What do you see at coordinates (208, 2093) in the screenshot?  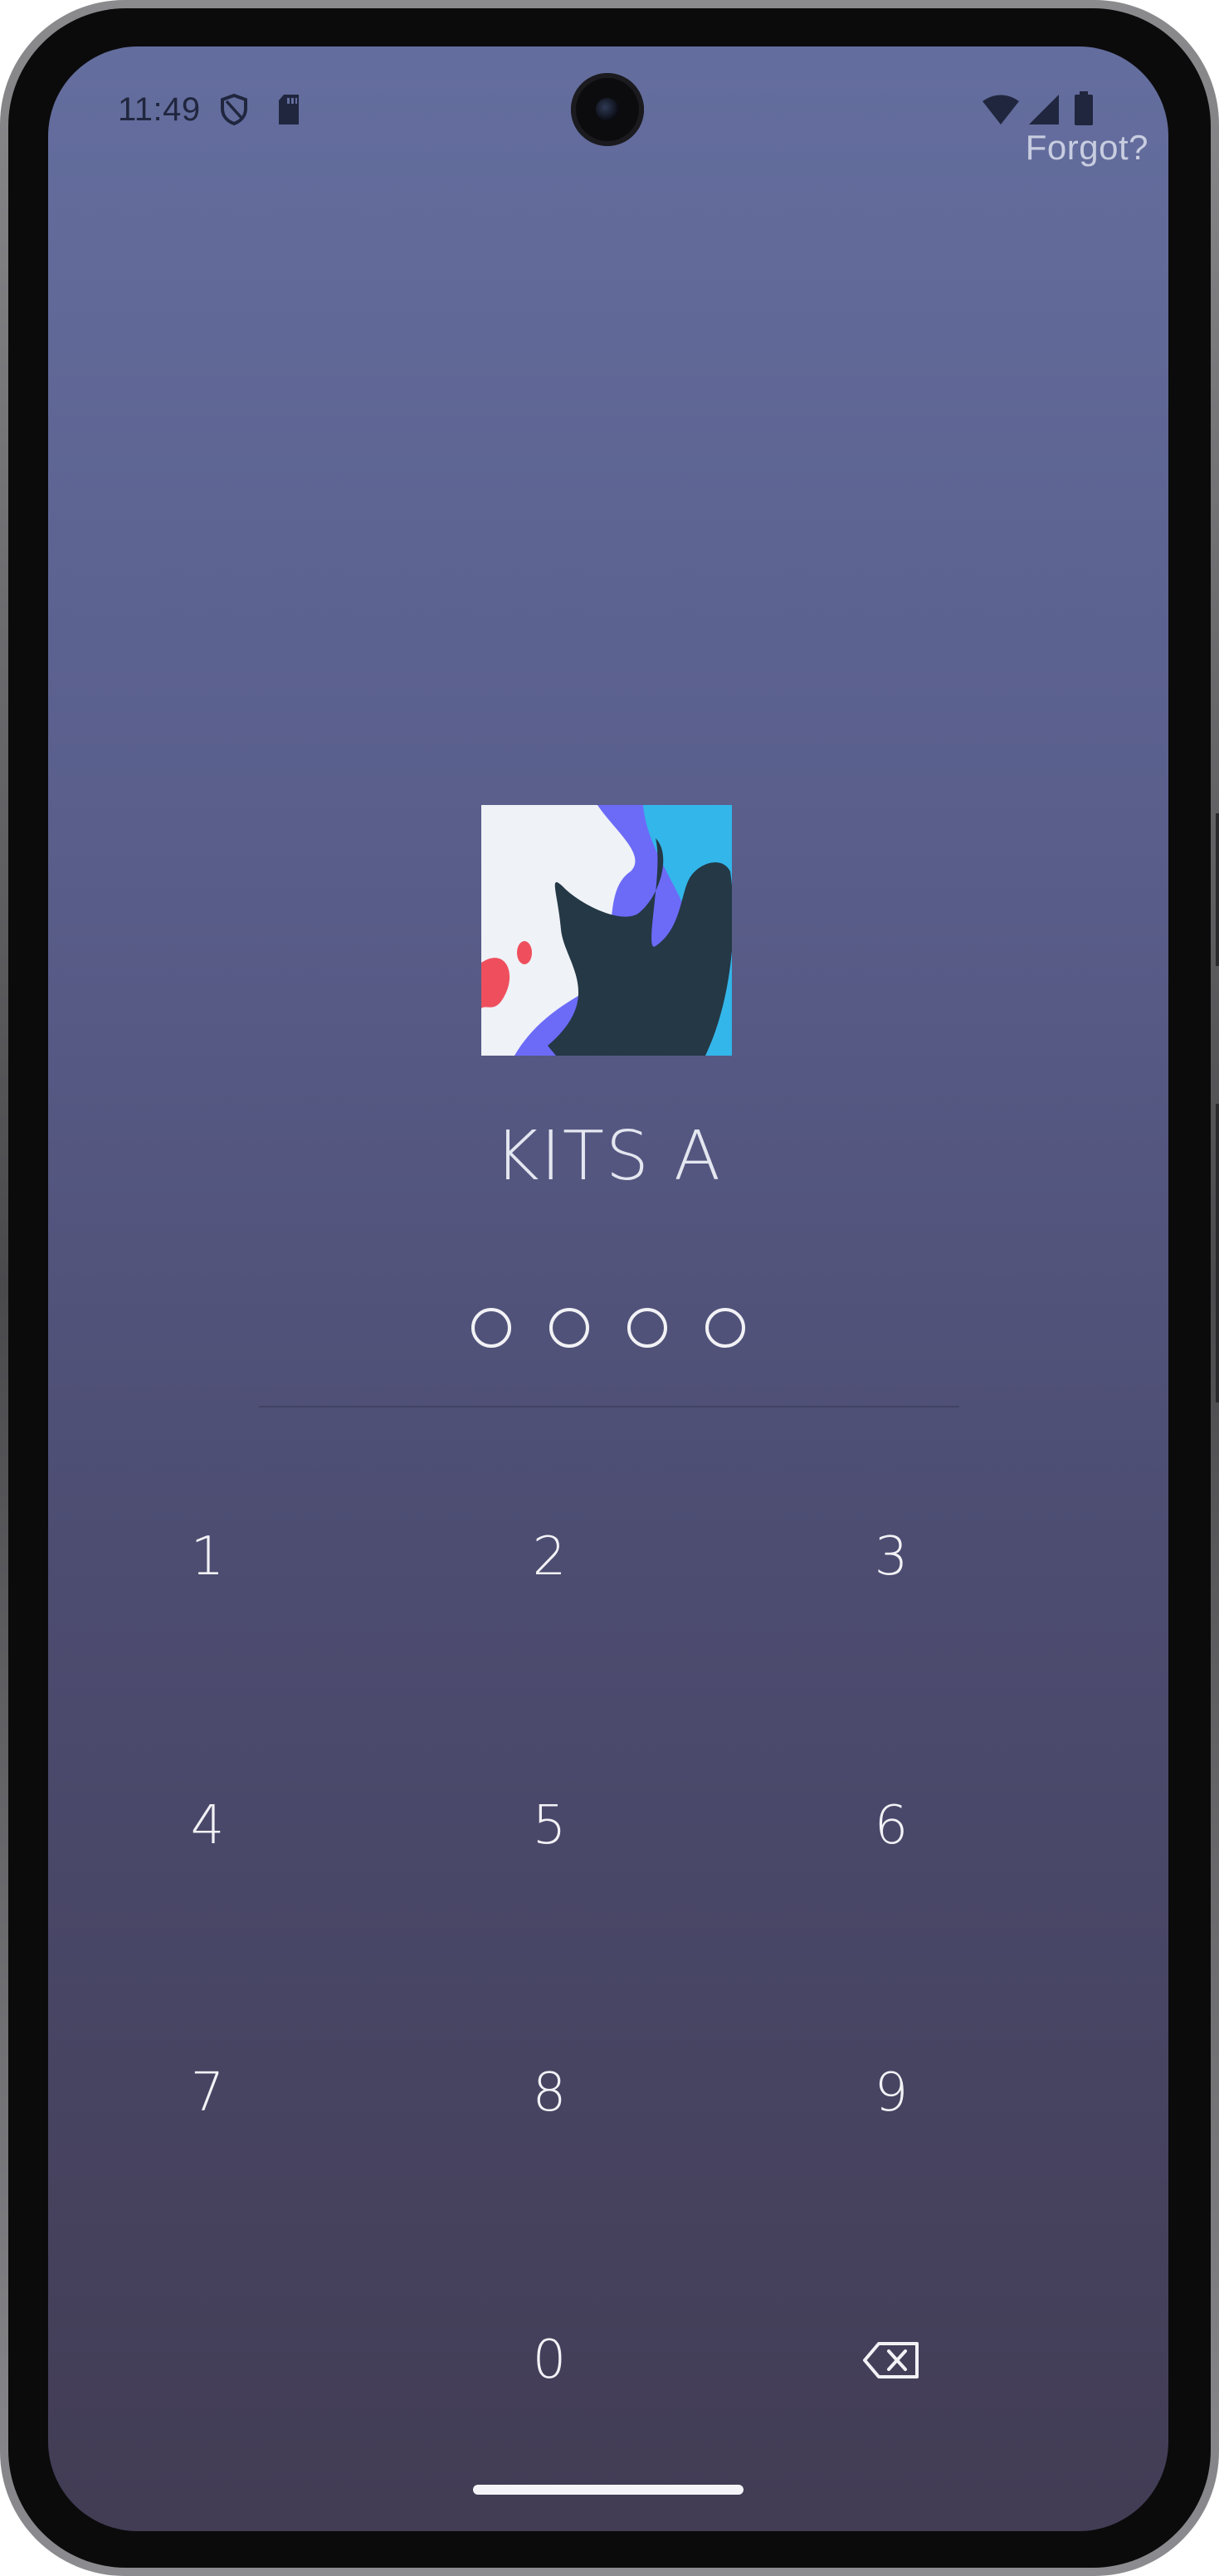 I see `key-7: 7` at bounding box center [208, 2093].